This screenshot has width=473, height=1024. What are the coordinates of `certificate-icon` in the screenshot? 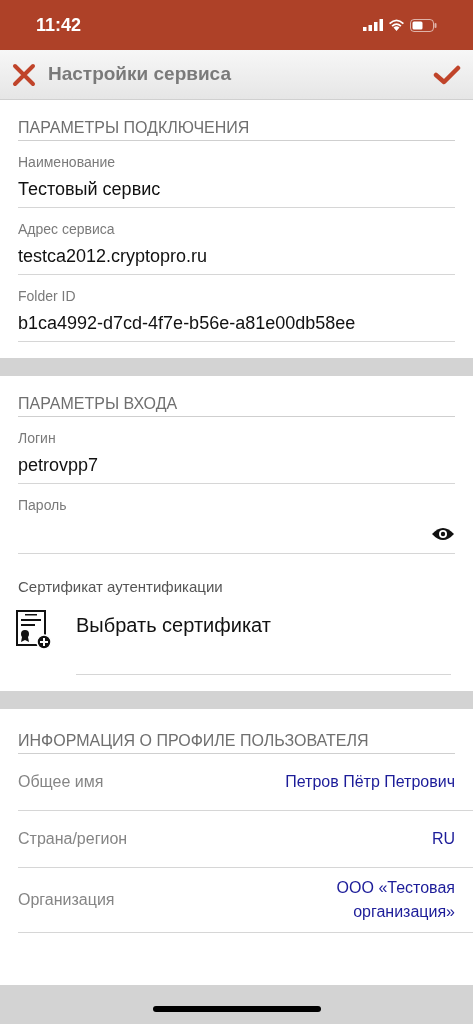 It's located at (34, 630).